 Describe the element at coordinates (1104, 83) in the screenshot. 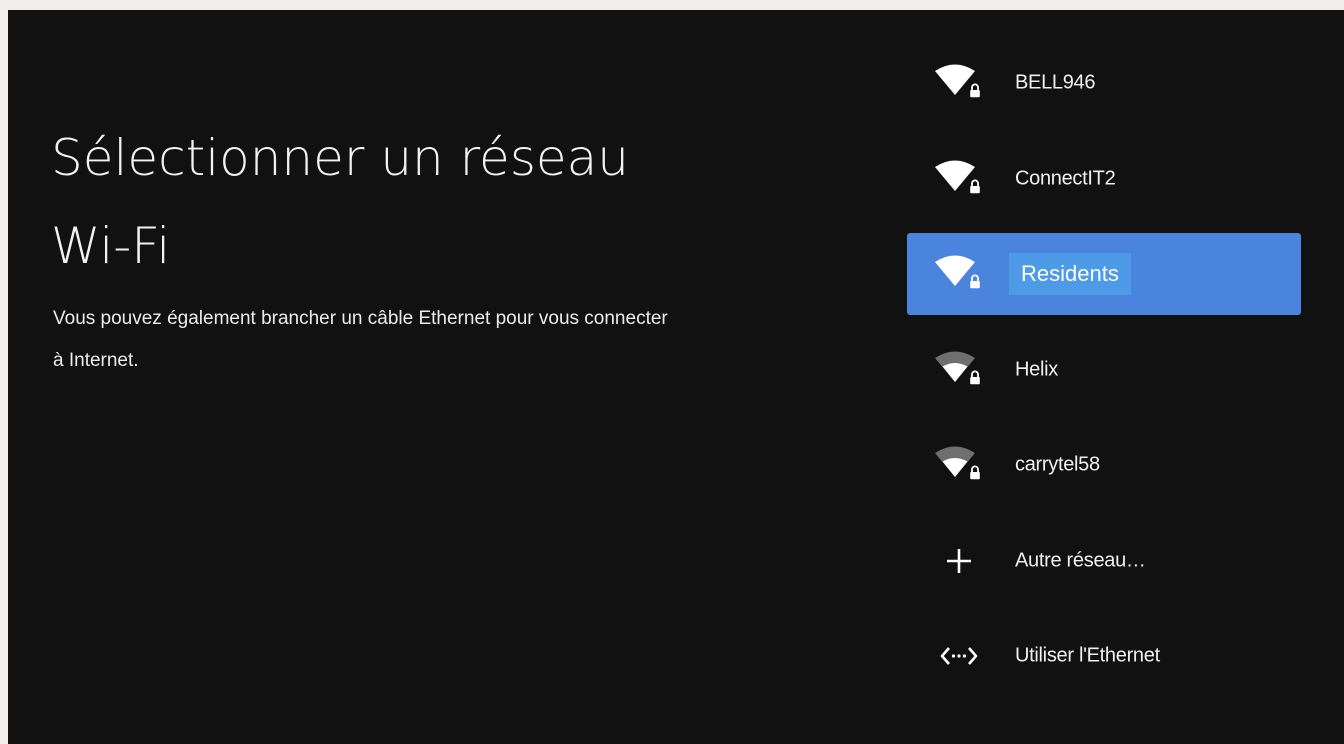

I see `network-item-bell946: BELL946` at that location.